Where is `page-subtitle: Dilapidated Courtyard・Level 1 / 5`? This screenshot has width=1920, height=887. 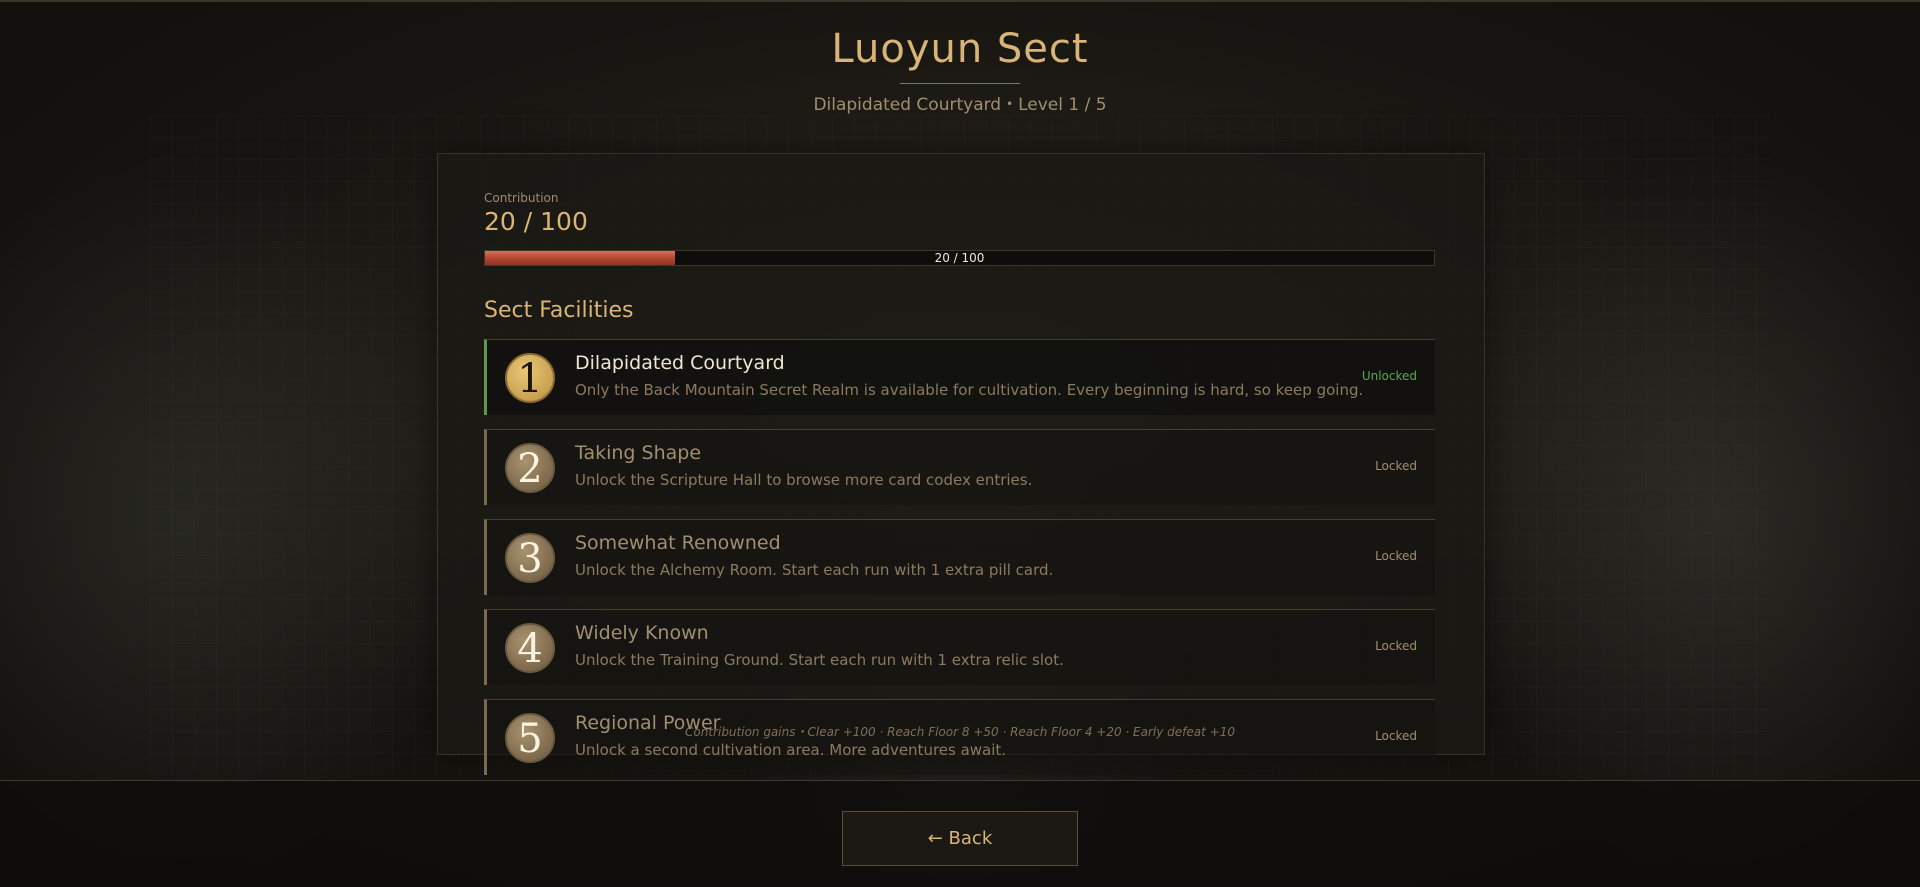
page-subtitle: Dilapidated Courtyard・Level 1 / 5 is located at coordinates (960, 105).